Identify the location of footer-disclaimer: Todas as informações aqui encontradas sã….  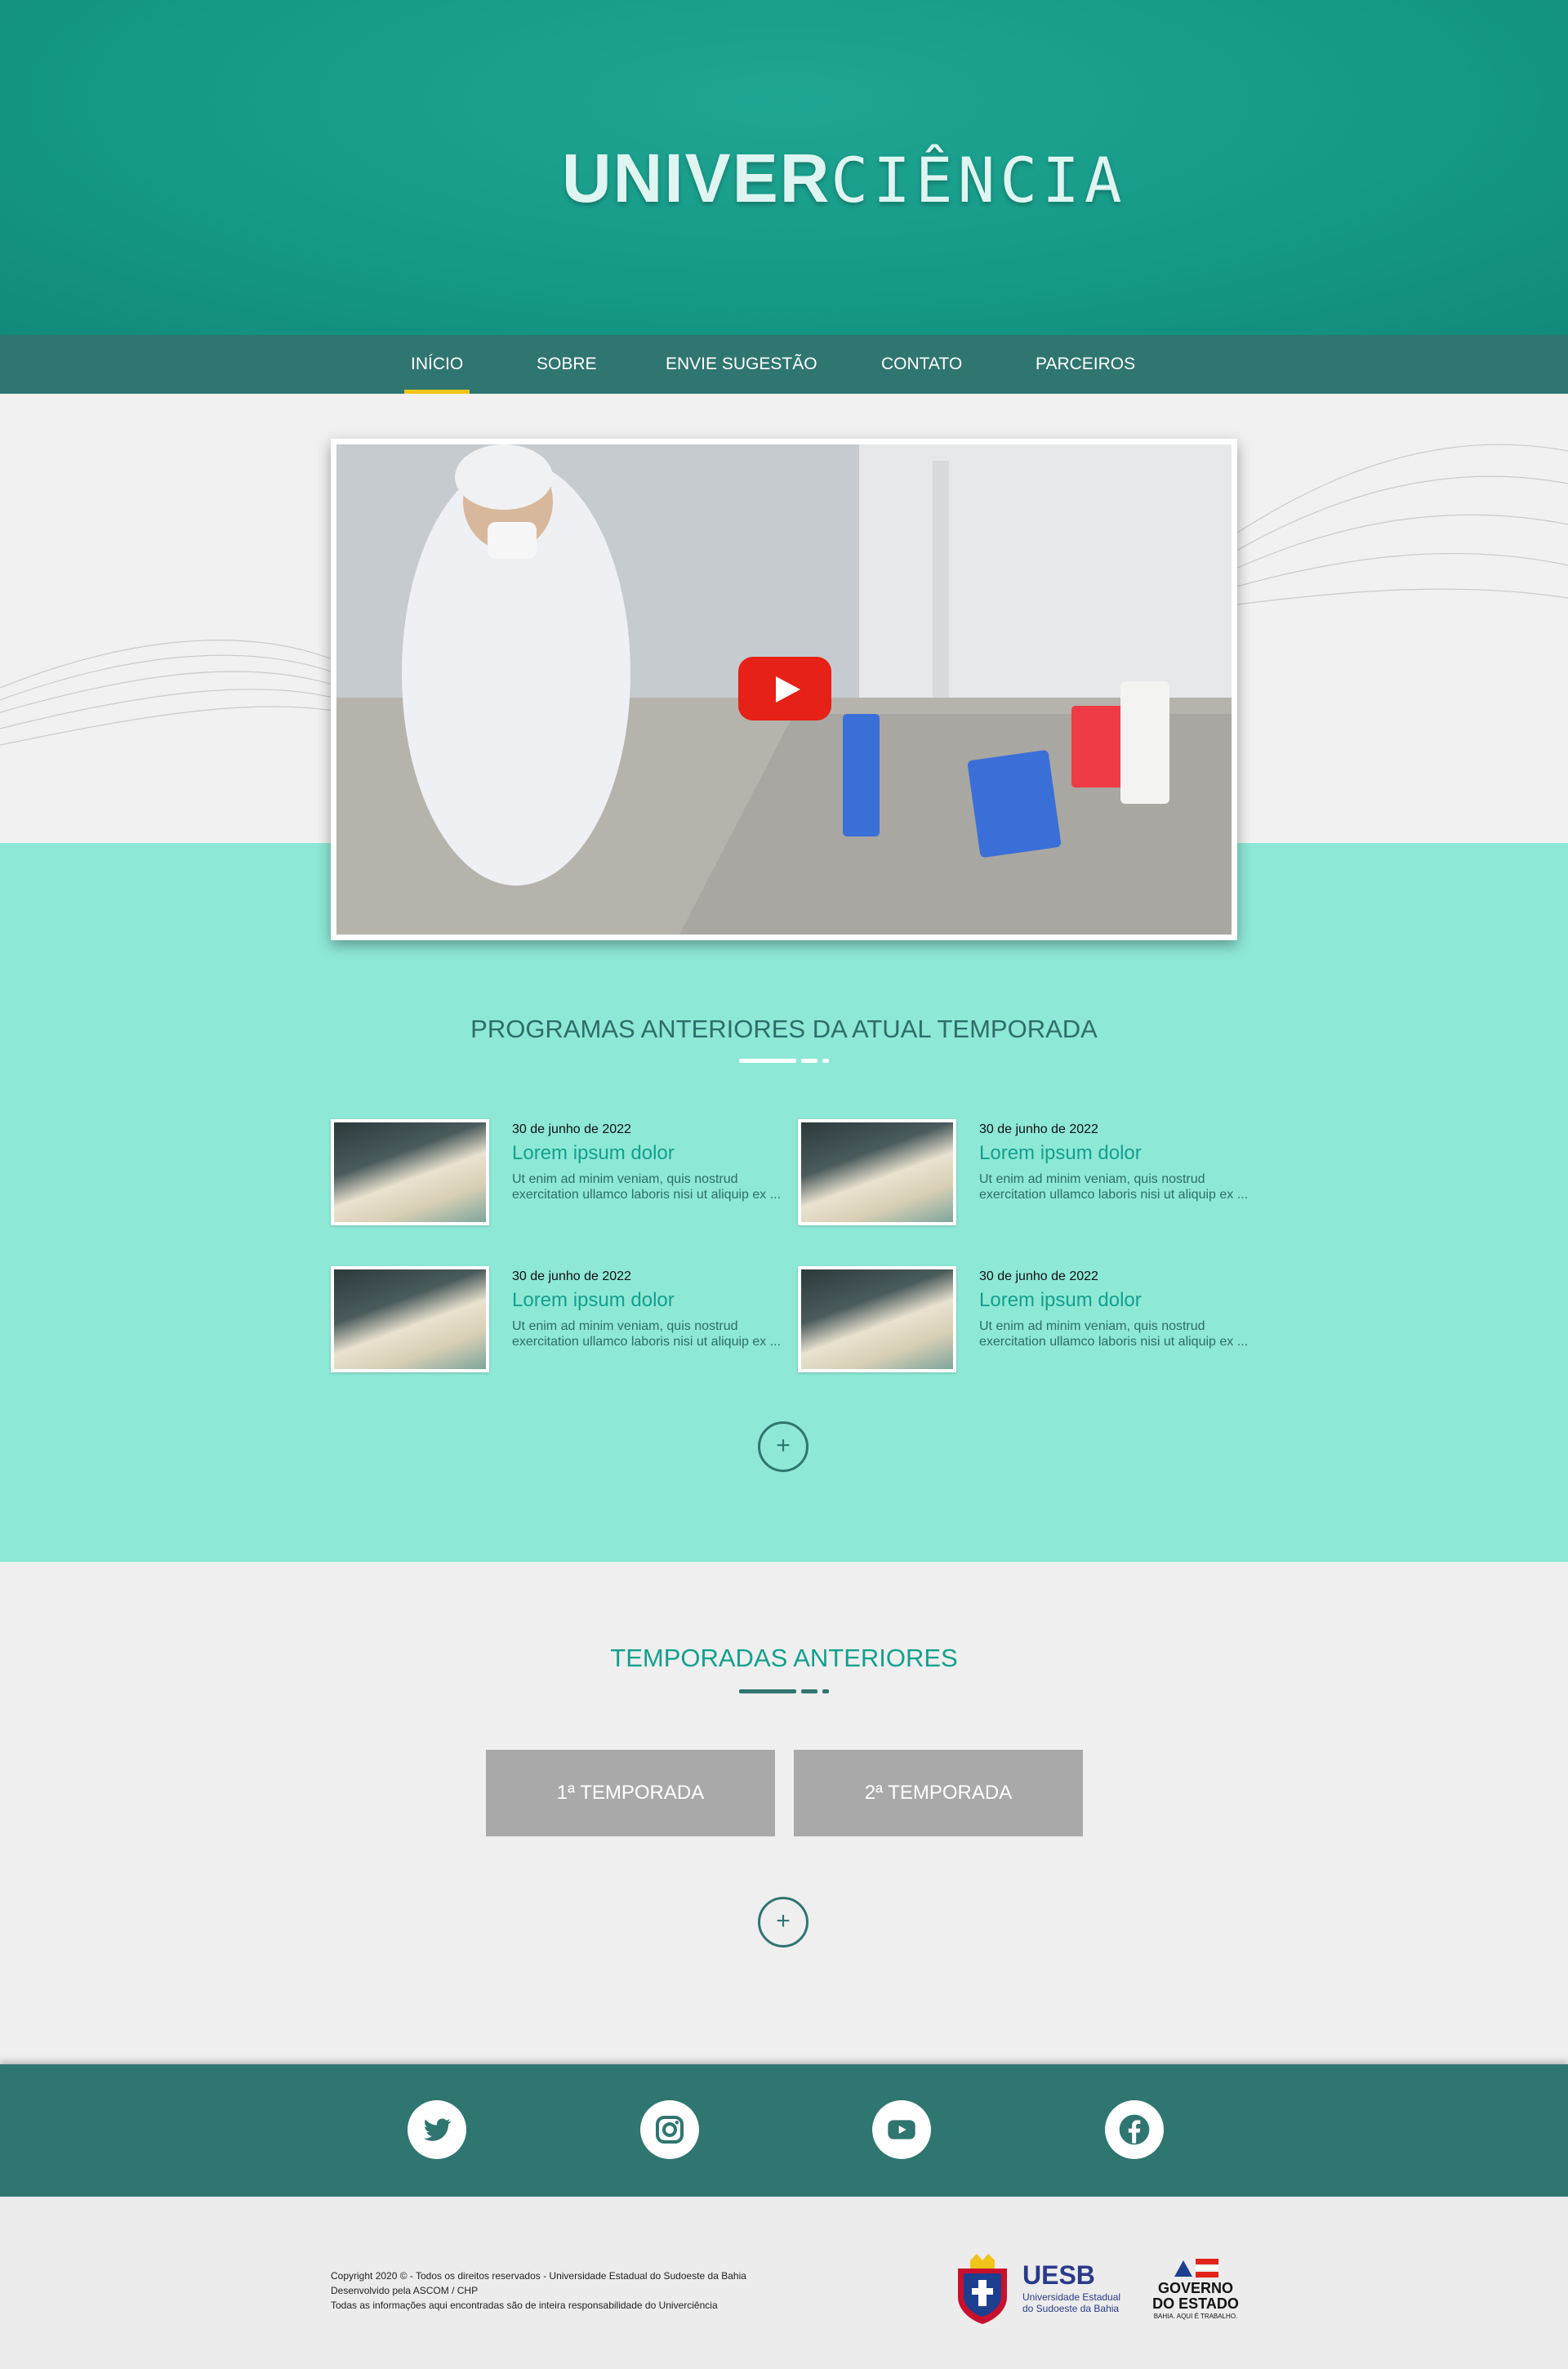
(524, 2305).